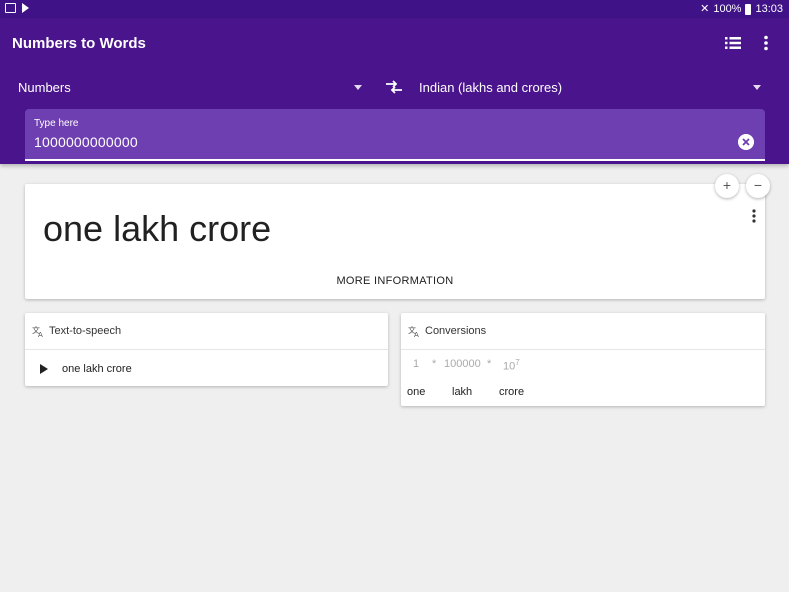 The width and height of the screenshot is (789, 592). I want to click on to-format-dropdown: Indian (lakhs and crores), so click(591, 88).